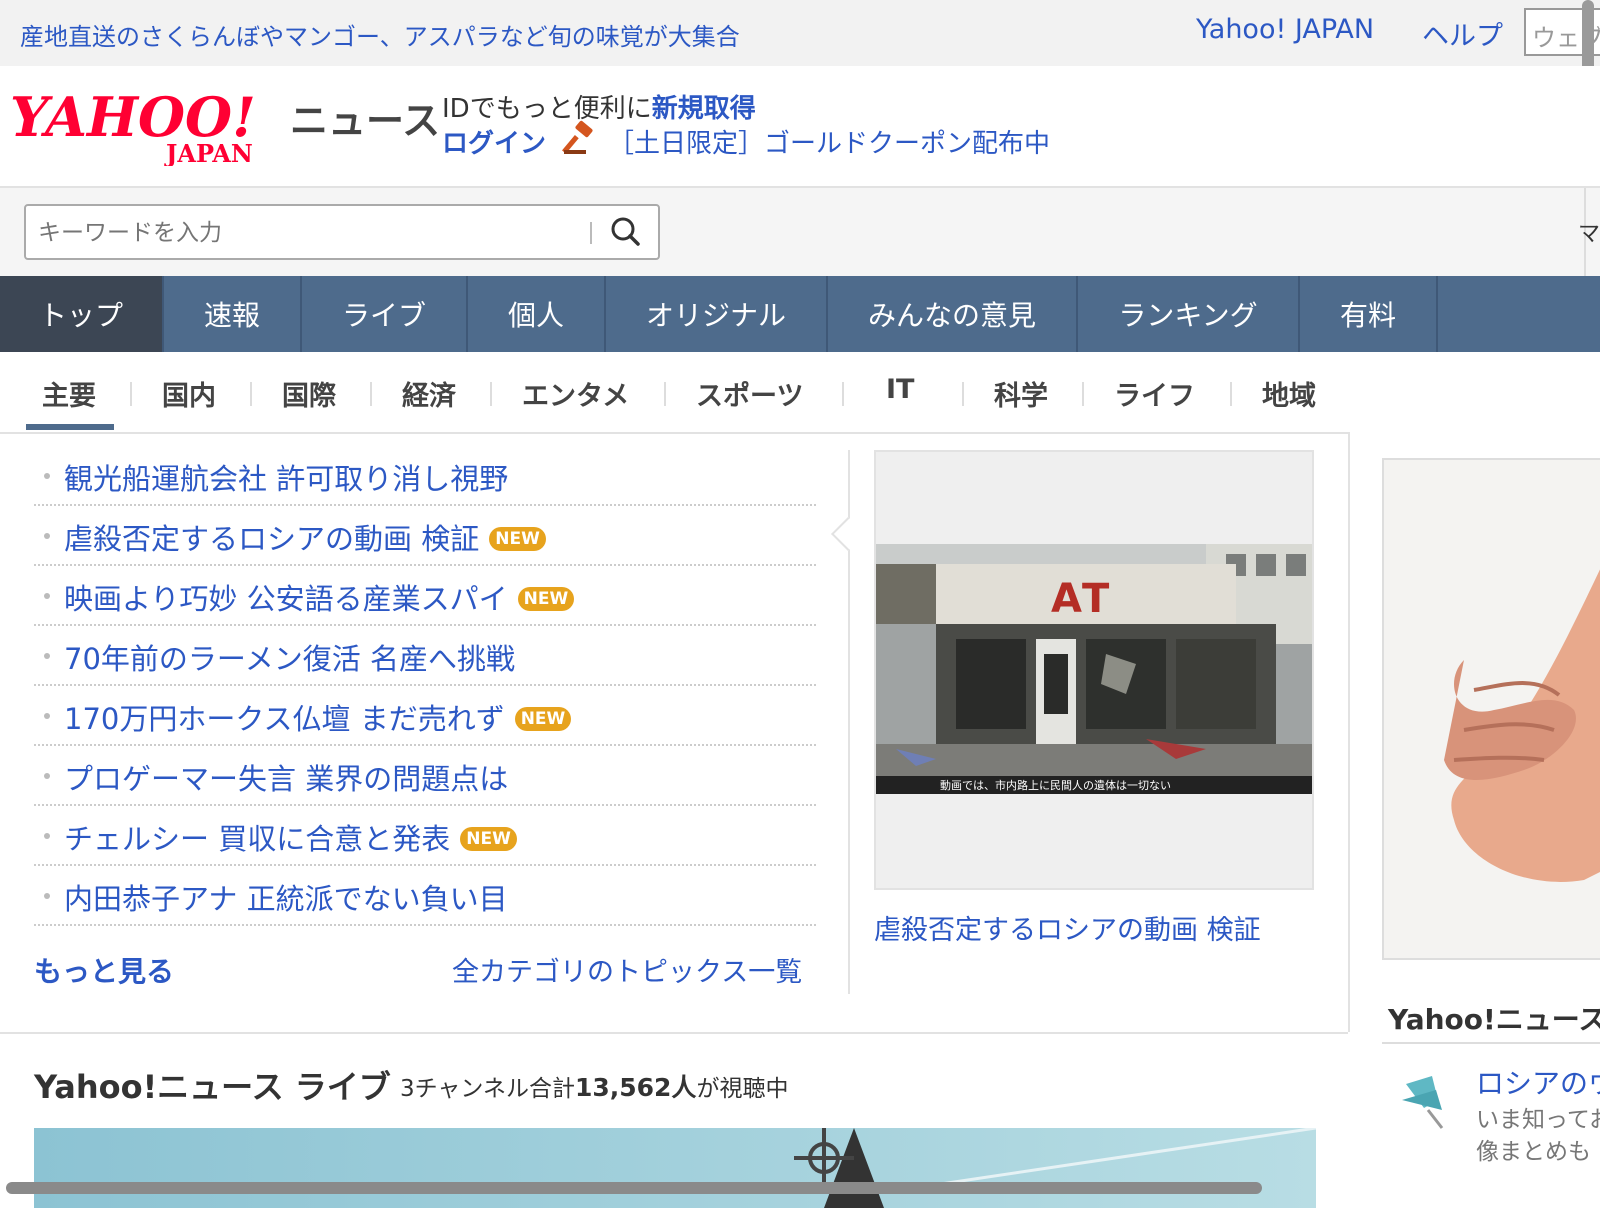 The image size is (1600, 1208). I want to click on category-main: 主要, so click(69, 393).